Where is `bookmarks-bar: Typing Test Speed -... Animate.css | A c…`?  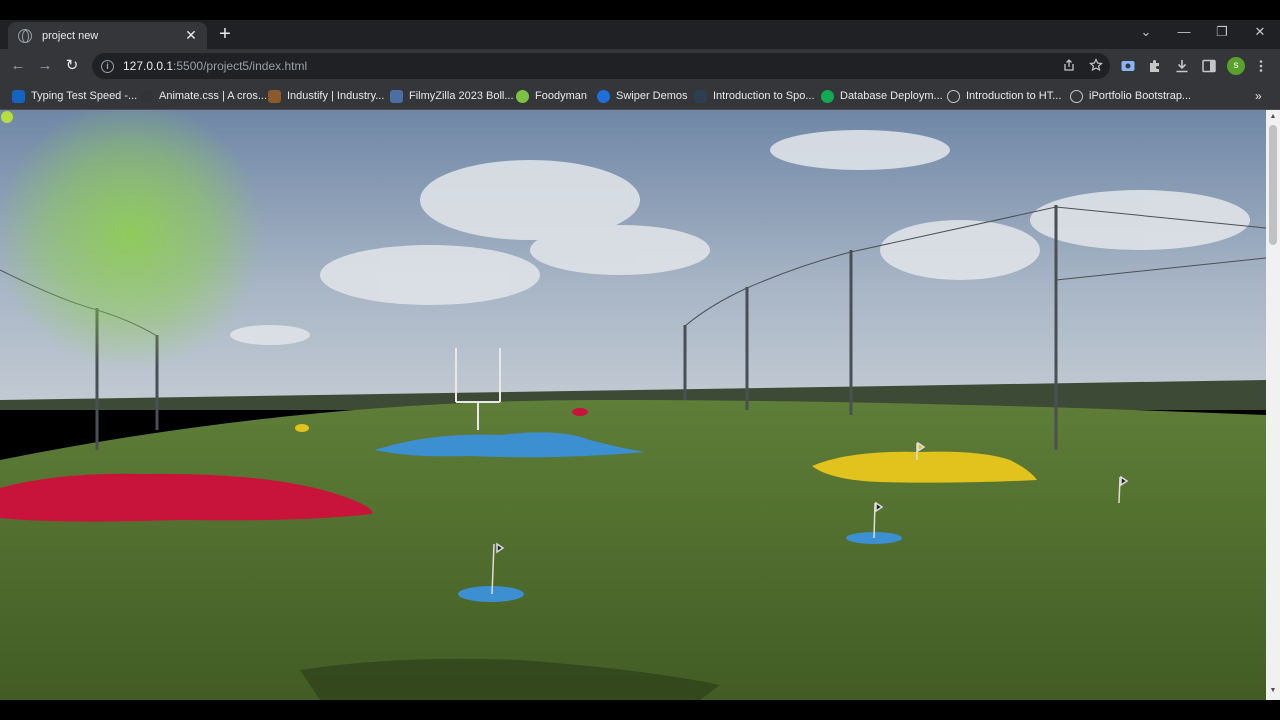 bookmarks-bar: Typing Test Speed -... Animate.css | A c… is located at coordinates (640, 96).